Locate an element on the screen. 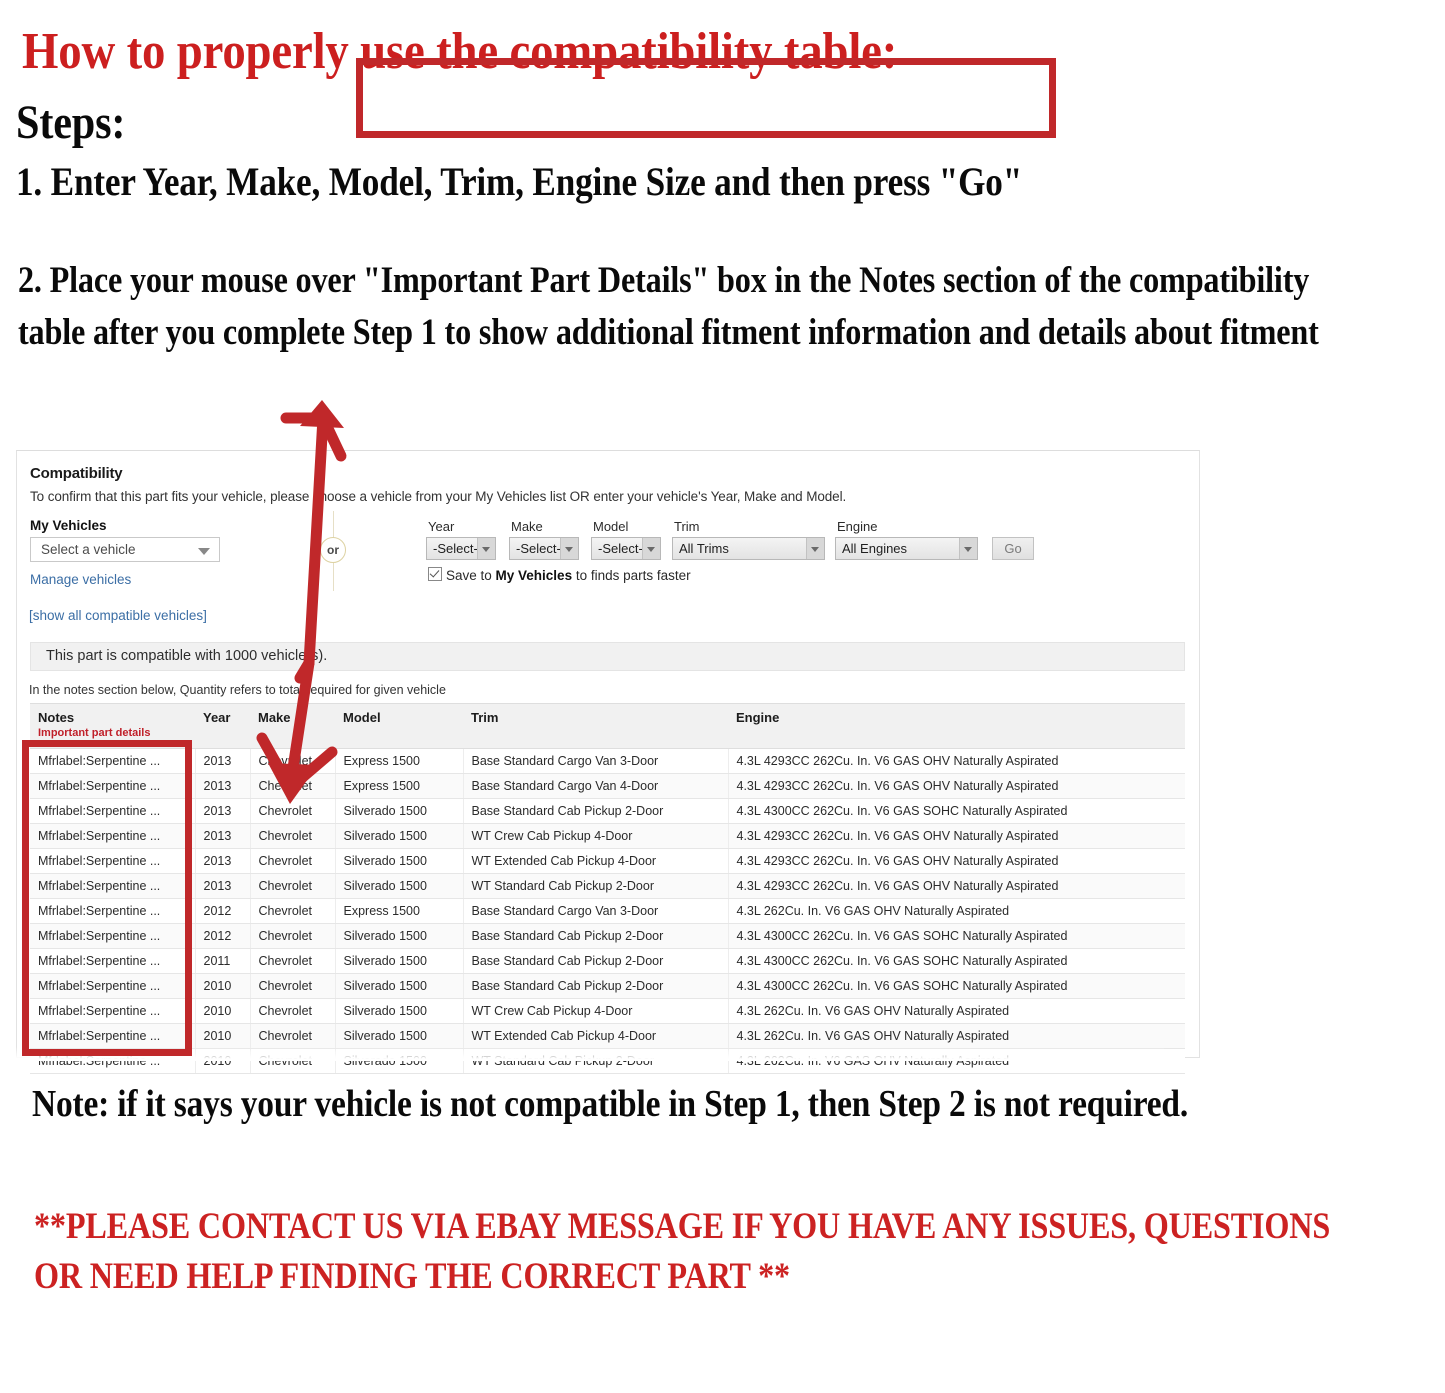 The width and height of the screenshot is (1445, 1393). column-header-model: Model is located at coordinates (399, 726).